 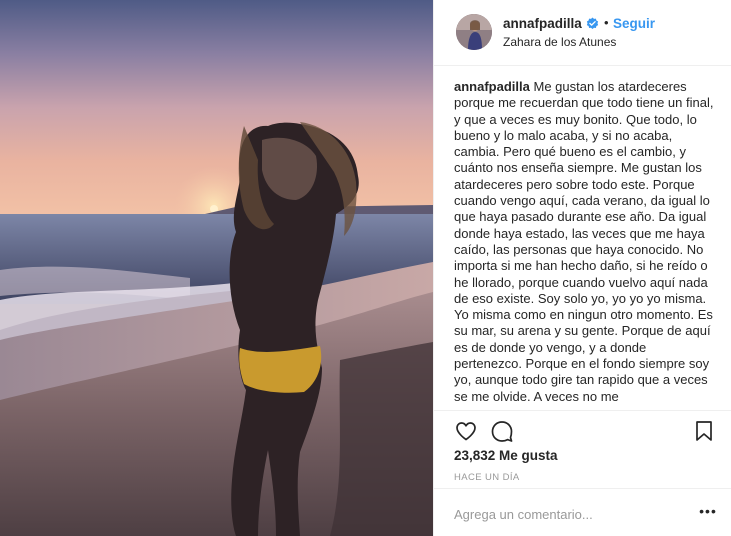 What do you see at coordinates (506, 455) in the screenshot?
I see `likes-count: 23,832 Me gusta` at bounding box center [506, 455].